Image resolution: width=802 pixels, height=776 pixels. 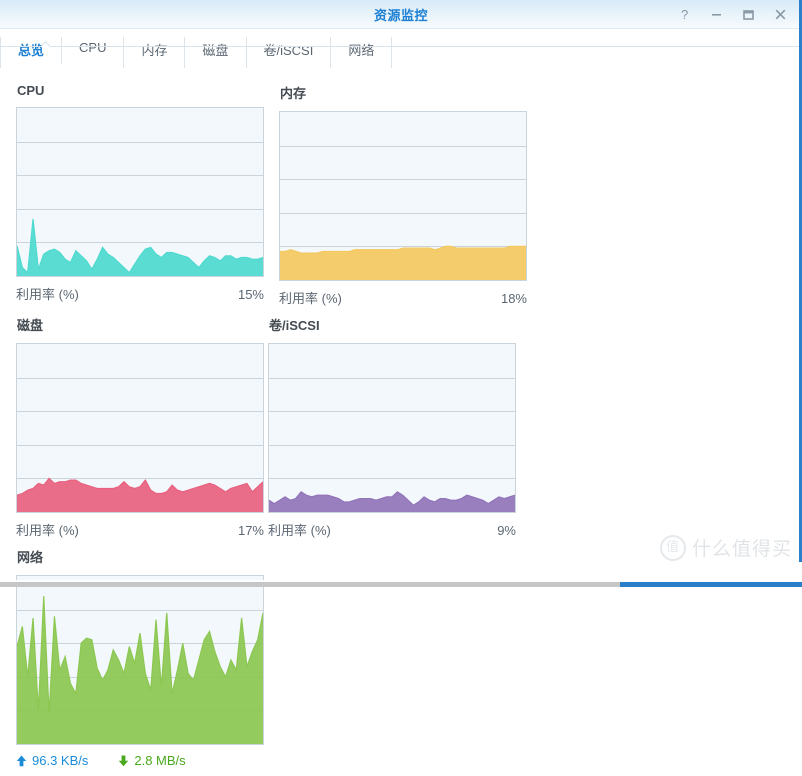 I want to click on help-button: ?, so click(x=684, y=14).